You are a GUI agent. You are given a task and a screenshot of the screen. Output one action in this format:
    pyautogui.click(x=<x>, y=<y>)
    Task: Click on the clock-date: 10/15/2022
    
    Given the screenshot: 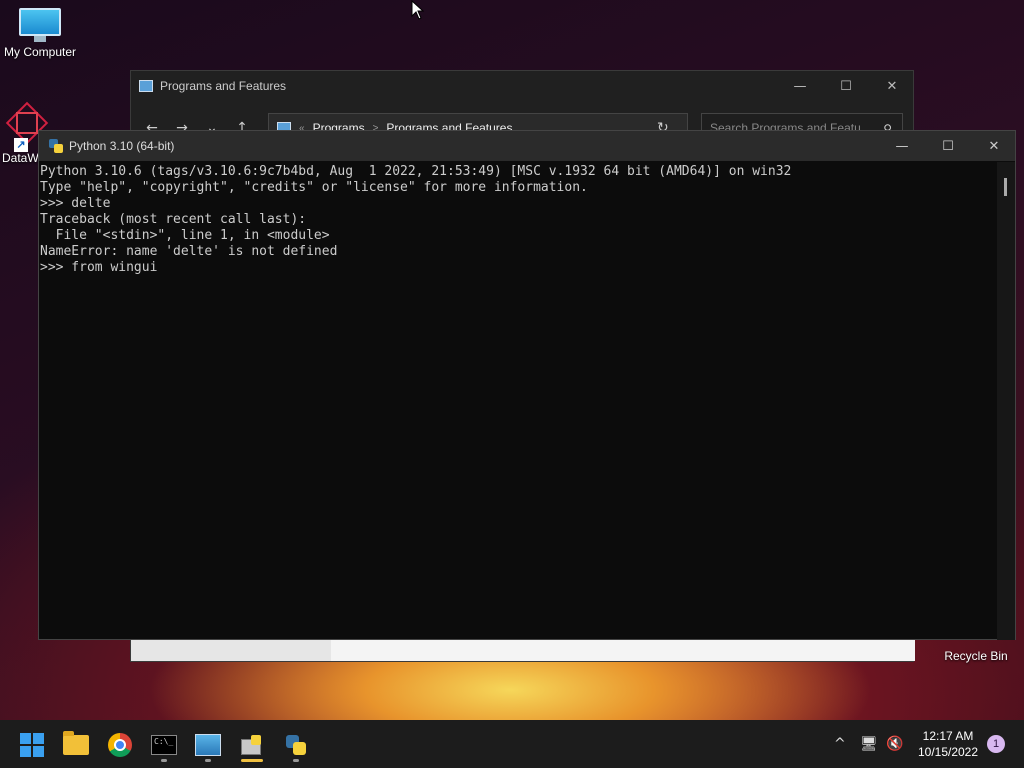 What is the action you would take?
    pyautogui.click(x=948, y=752)
    